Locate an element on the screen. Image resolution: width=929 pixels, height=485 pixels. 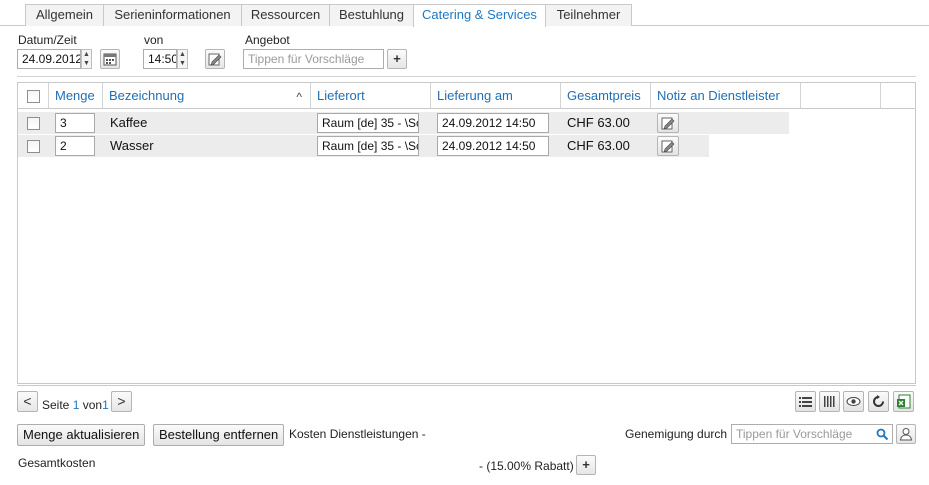
list-view-button is located at coordinates (805, 401).